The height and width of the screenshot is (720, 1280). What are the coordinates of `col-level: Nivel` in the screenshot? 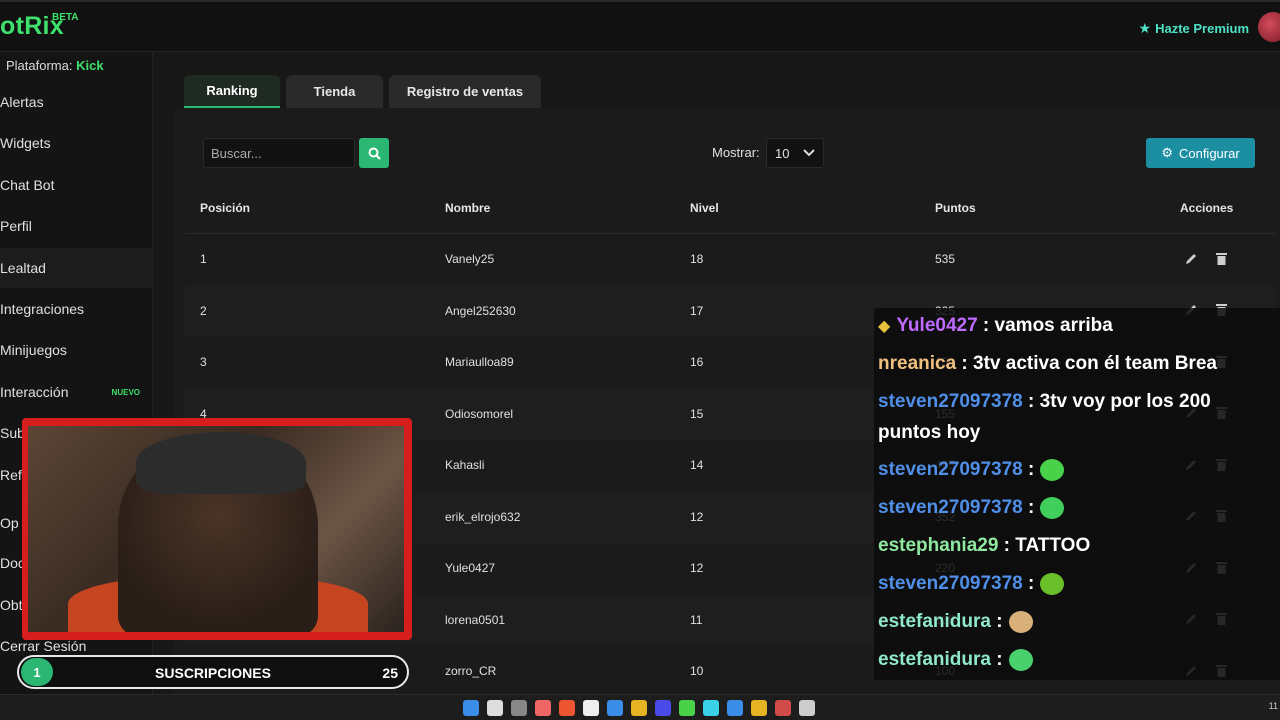 It's located at (704, 208).